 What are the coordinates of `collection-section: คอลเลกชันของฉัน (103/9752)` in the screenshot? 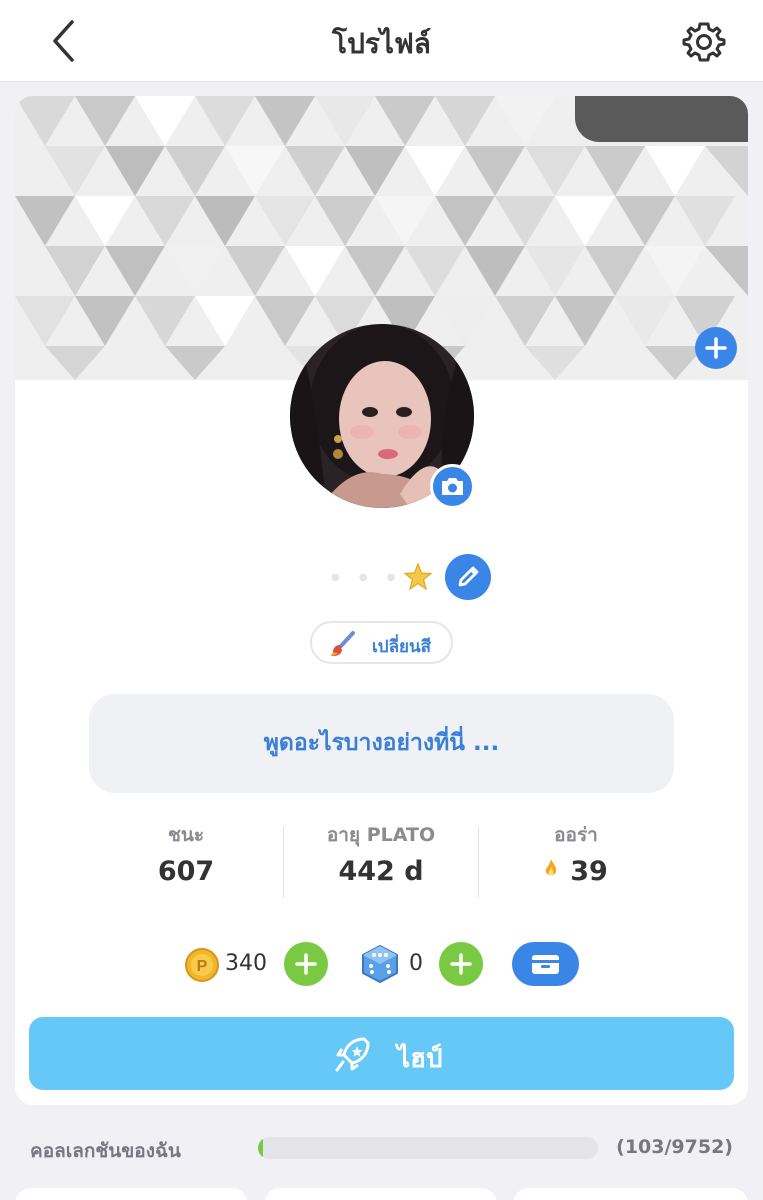 It's located at (381, 1145).